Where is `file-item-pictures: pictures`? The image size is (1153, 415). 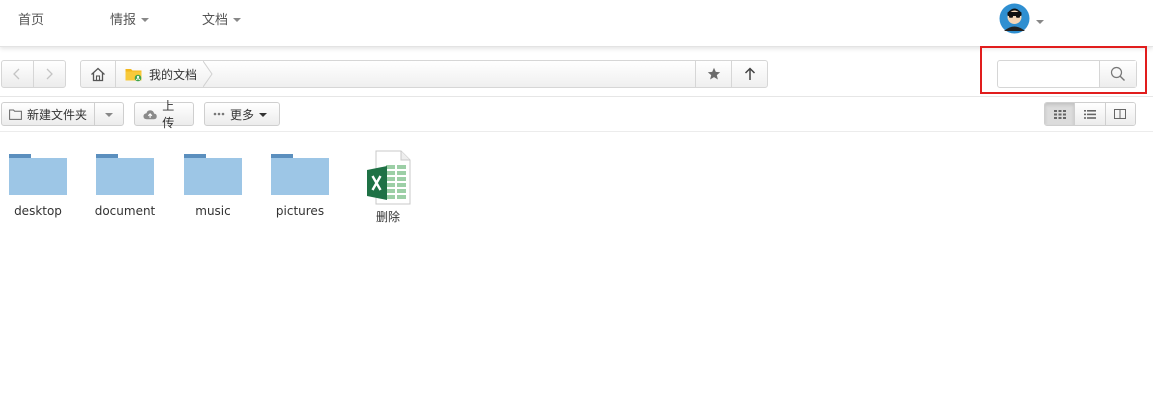
file-item-pictures: pictures is located at coordinates (300, 184).